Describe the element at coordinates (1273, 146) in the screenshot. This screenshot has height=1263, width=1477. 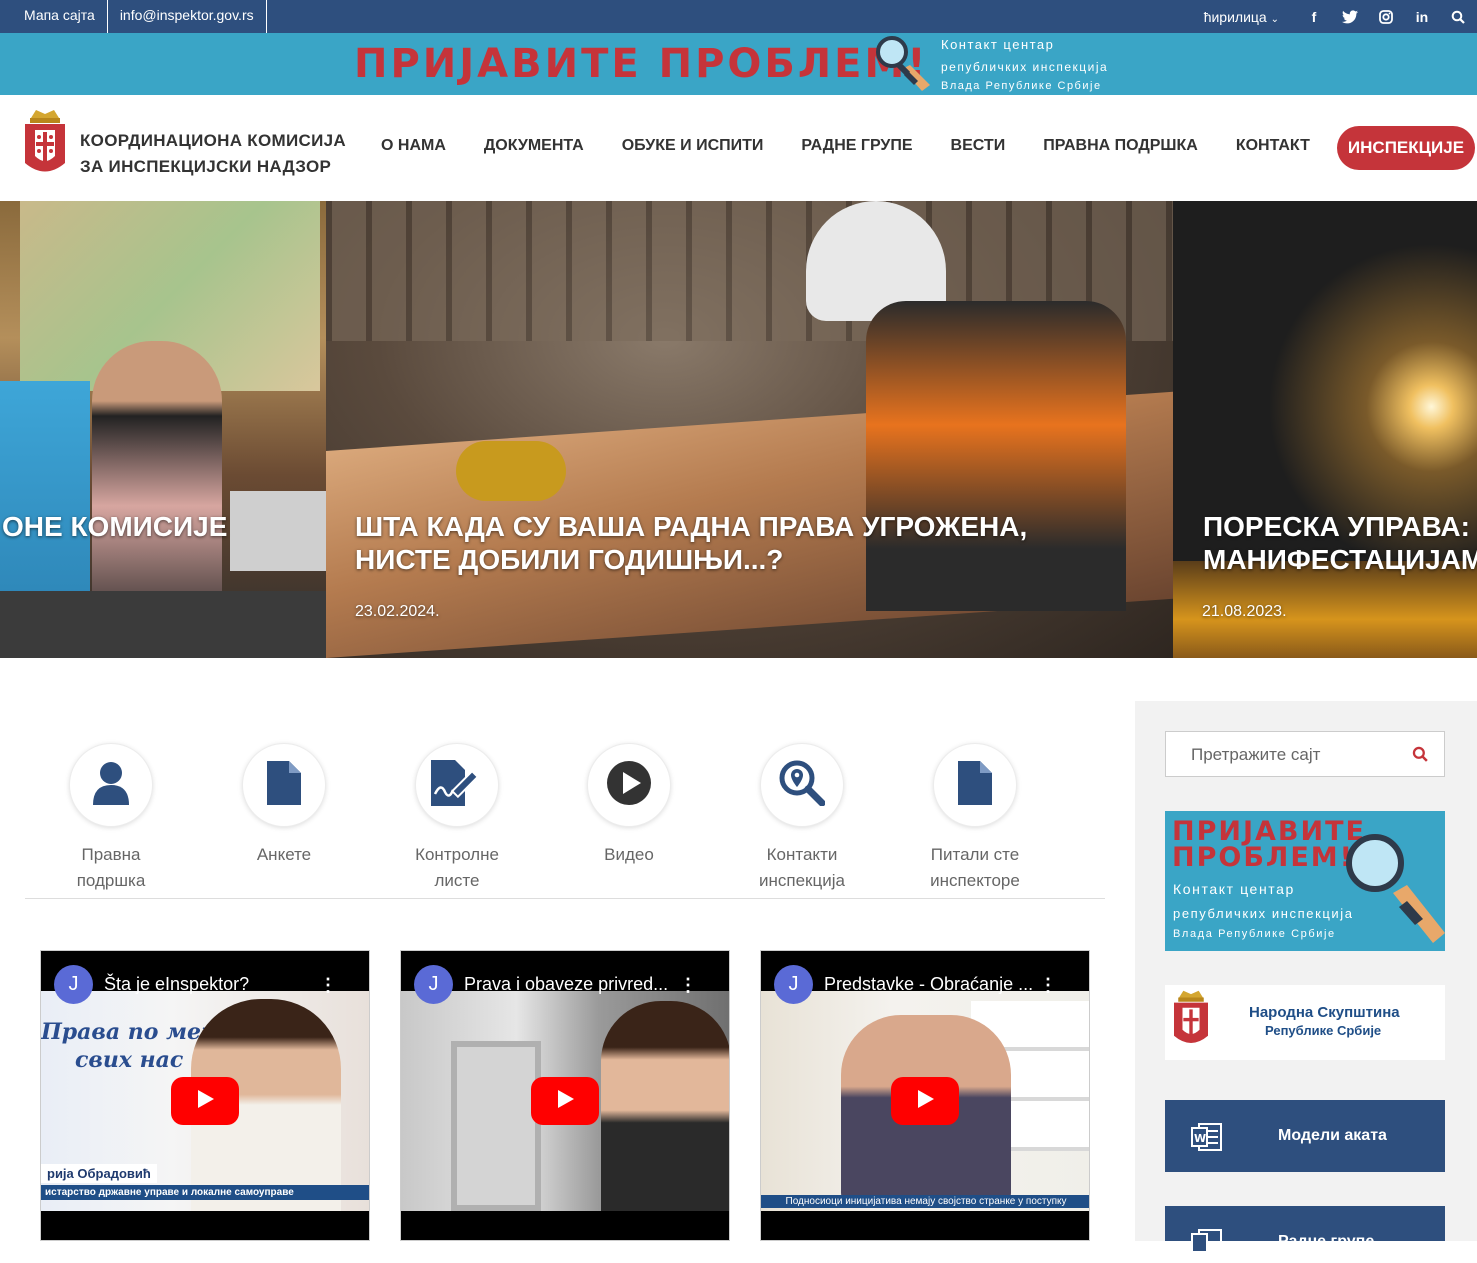
I see `nav-item-contact: КОНТАКТ` at that location.